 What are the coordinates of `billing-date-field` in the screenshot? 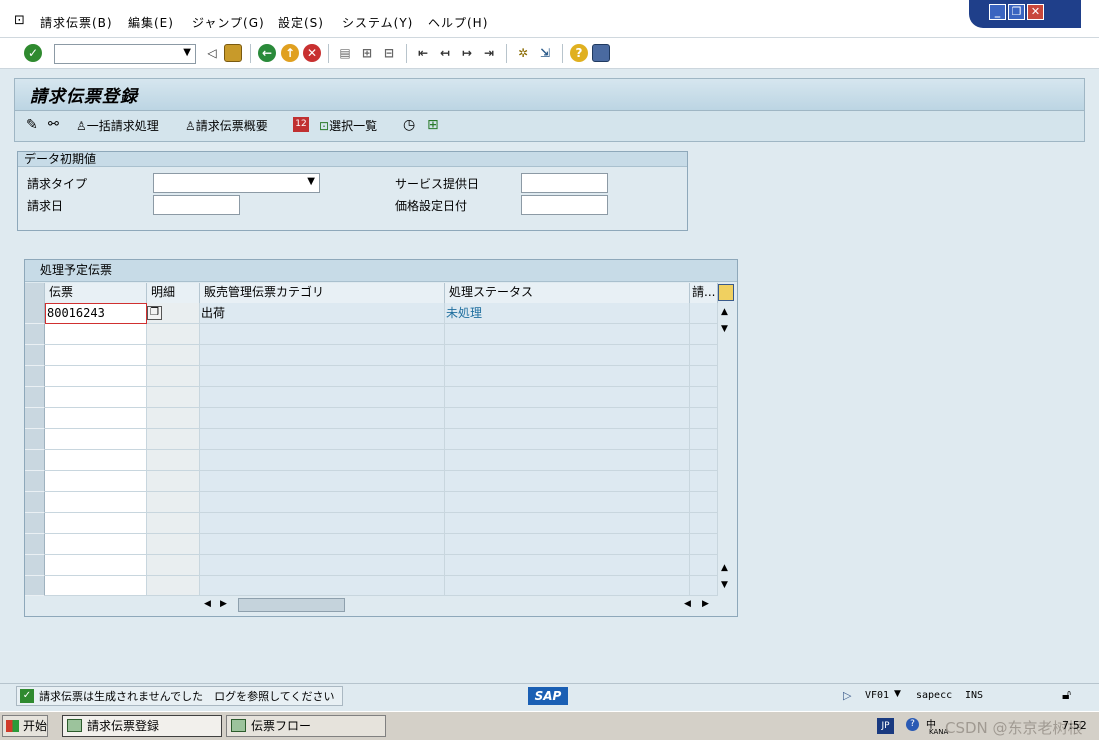 It's located at (196, 205).